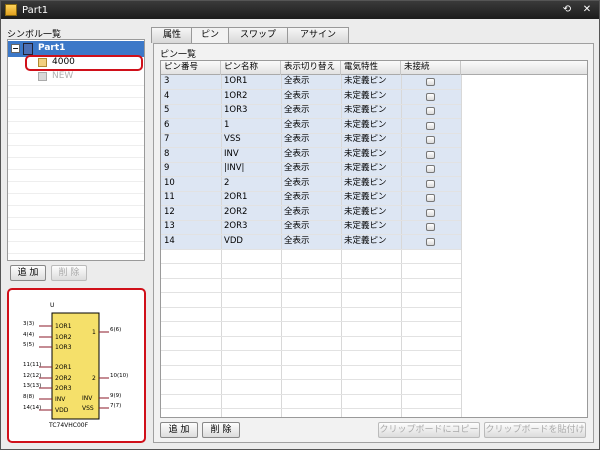 The width and height of the screenshot is (600, 450). I want to click on tab-pins: ピン, so click(210, 35).